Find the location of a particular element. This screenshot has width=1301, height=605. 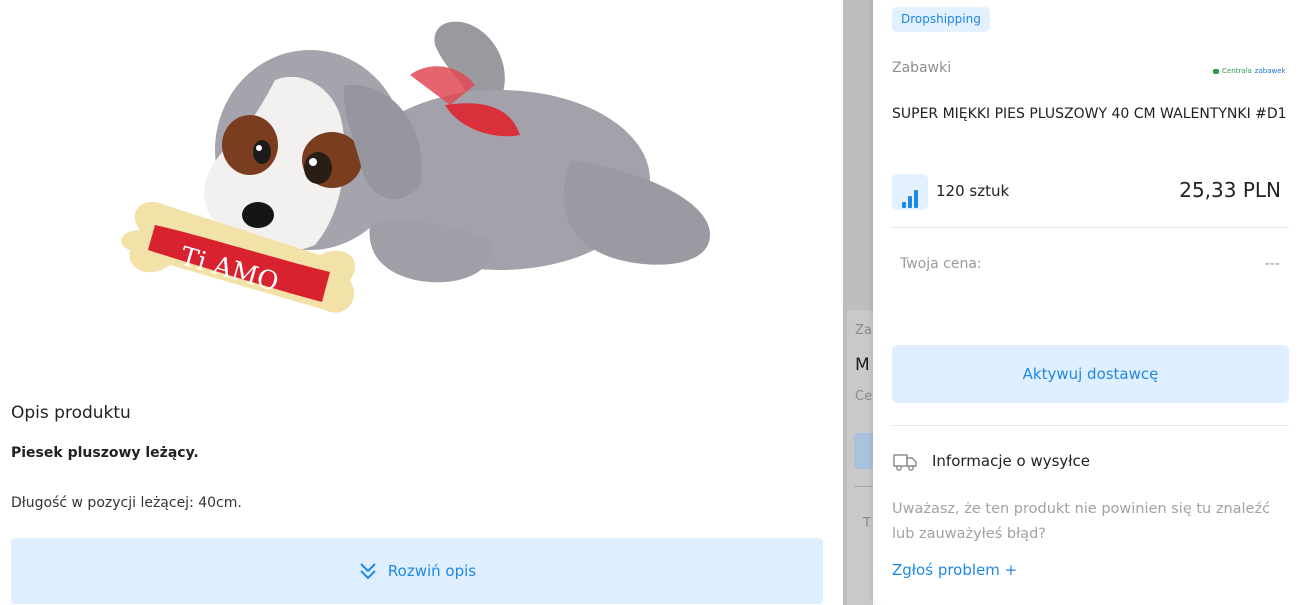

expand-description-label: Rozwiń opis is located at coordinates (432, 571).